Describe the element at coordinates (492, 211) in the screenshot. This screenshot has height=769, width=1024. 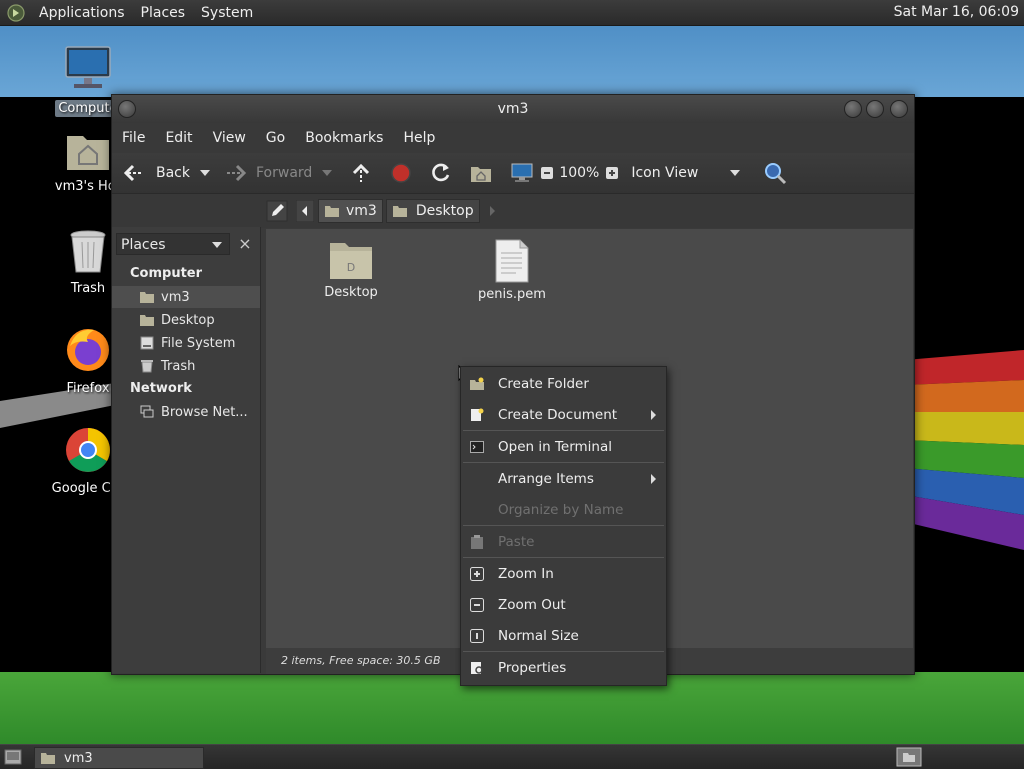
I see `breadcrumb-right-icon` at that location.